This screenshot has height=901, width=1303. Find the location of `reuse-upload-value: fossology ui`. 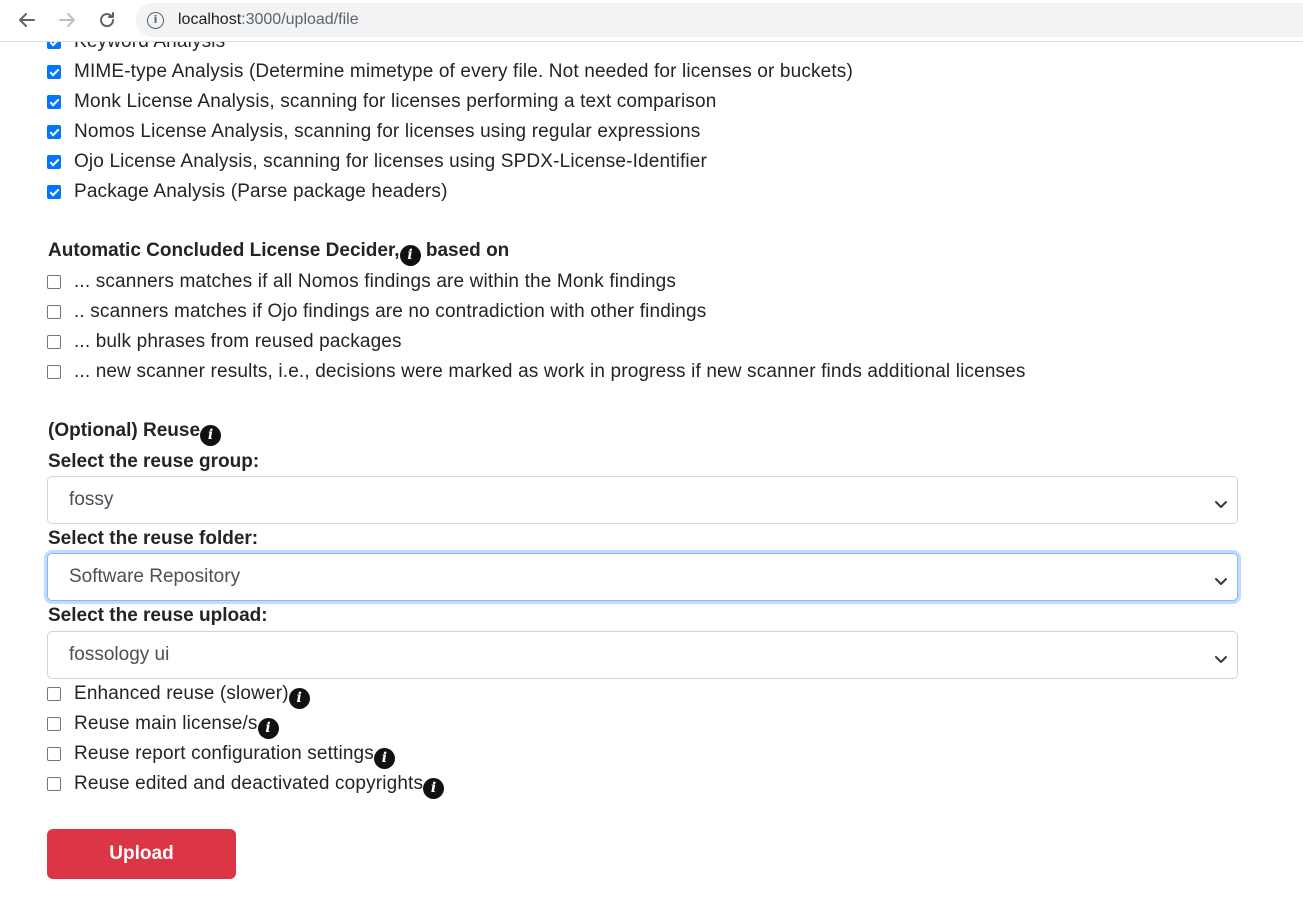

reuse-upload-value: fossology ui is located at coordinates (119, 654).